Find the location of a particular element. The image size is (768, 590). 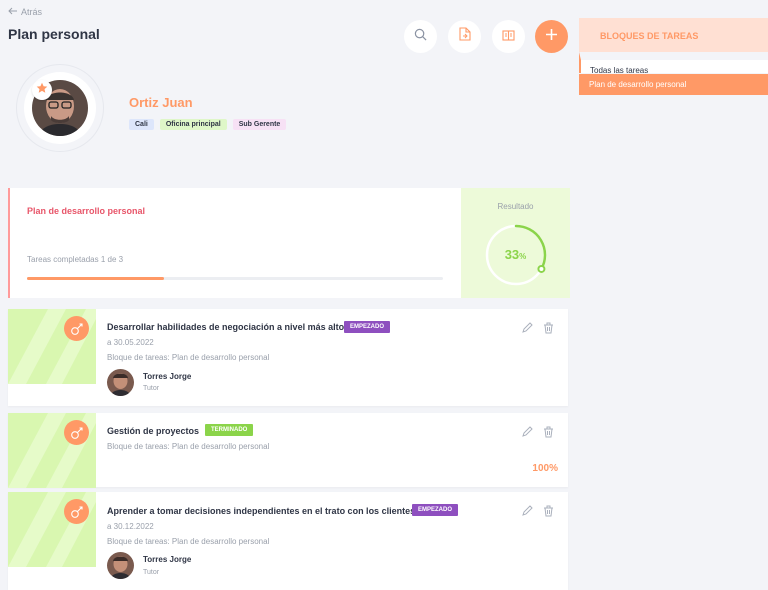

tag-office: Oficina principal is located at coordinates (193, 124).